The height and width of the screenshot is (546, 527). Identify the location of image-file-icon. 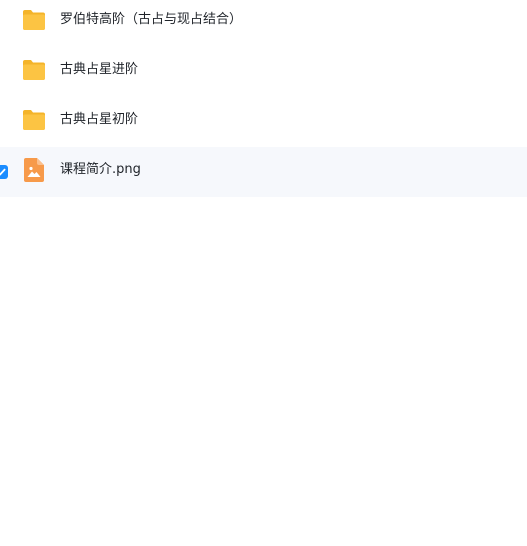
(34, 170).